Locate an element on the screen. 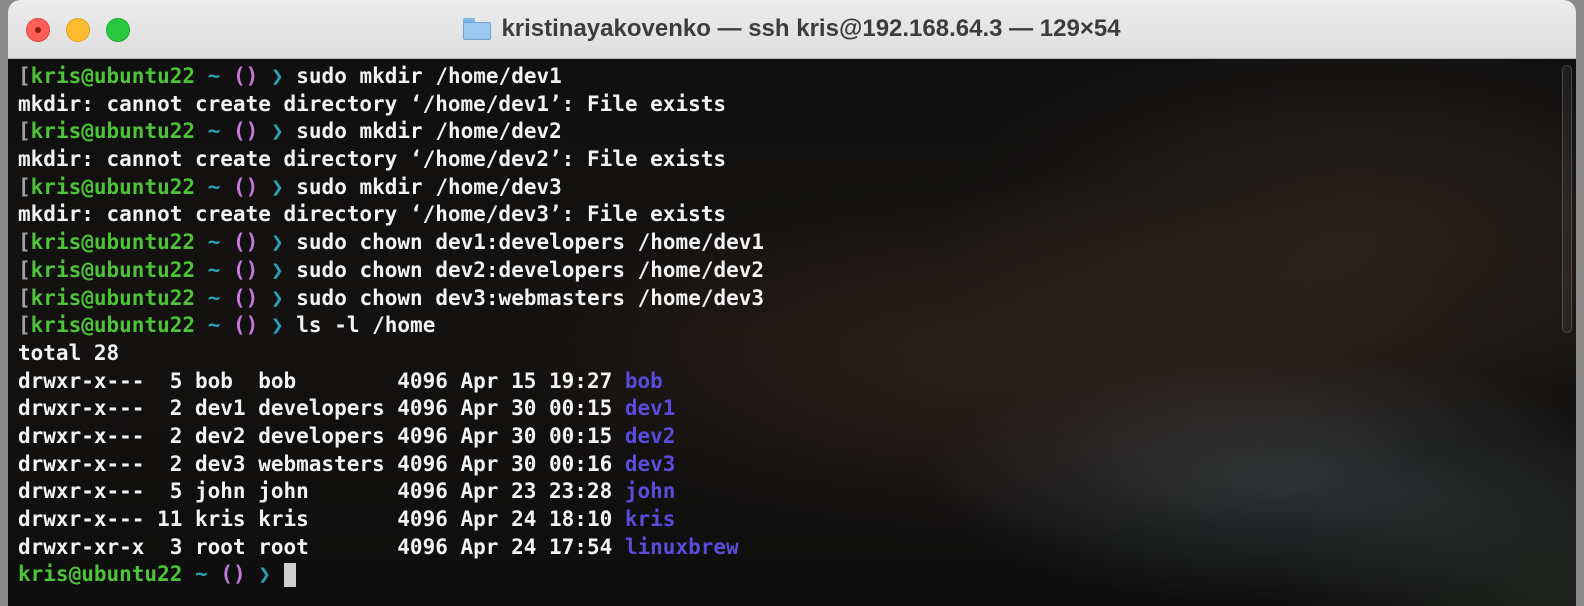  directory-name: dev3 is located at coordinates (650, 463).